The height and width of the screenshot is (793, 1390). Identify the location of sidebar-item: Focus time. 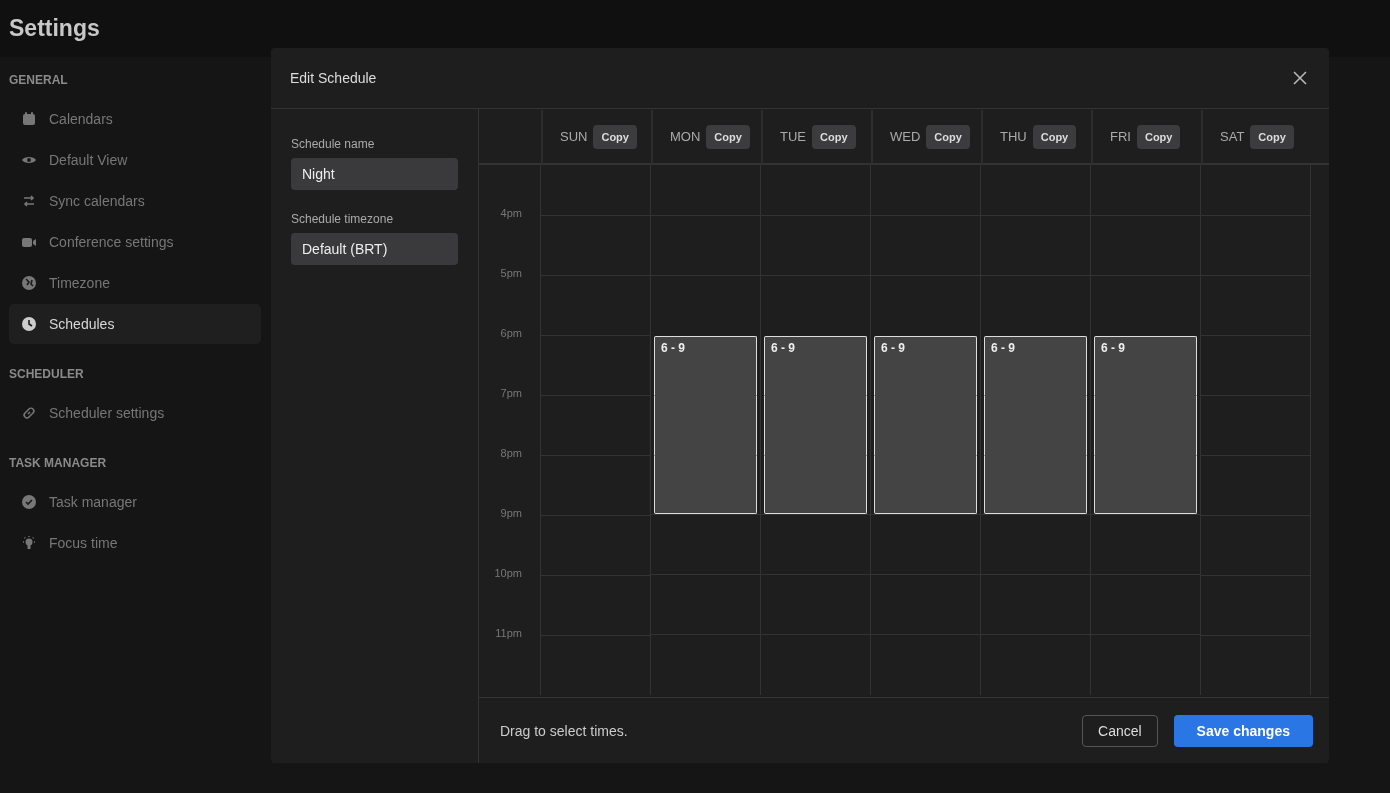
(135, 543).